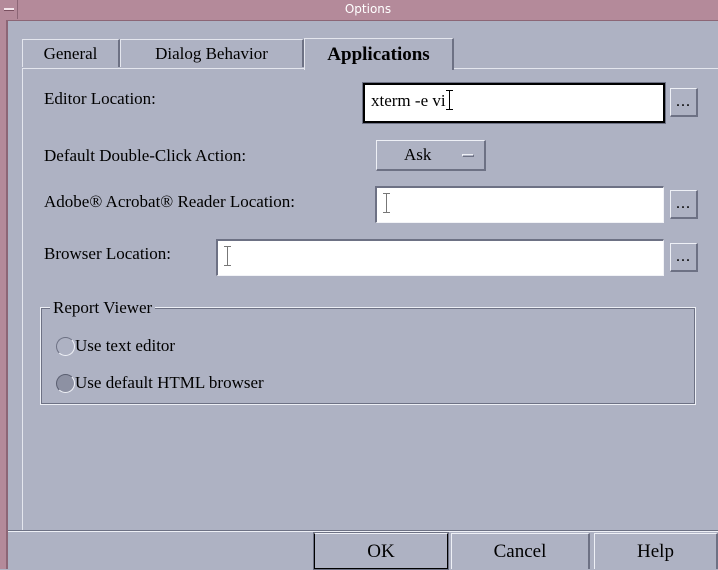 The image size is (718, 570). Describe the element at coordinates (9, 9) in the screenshot. I see `window-menu-icon` at that location.